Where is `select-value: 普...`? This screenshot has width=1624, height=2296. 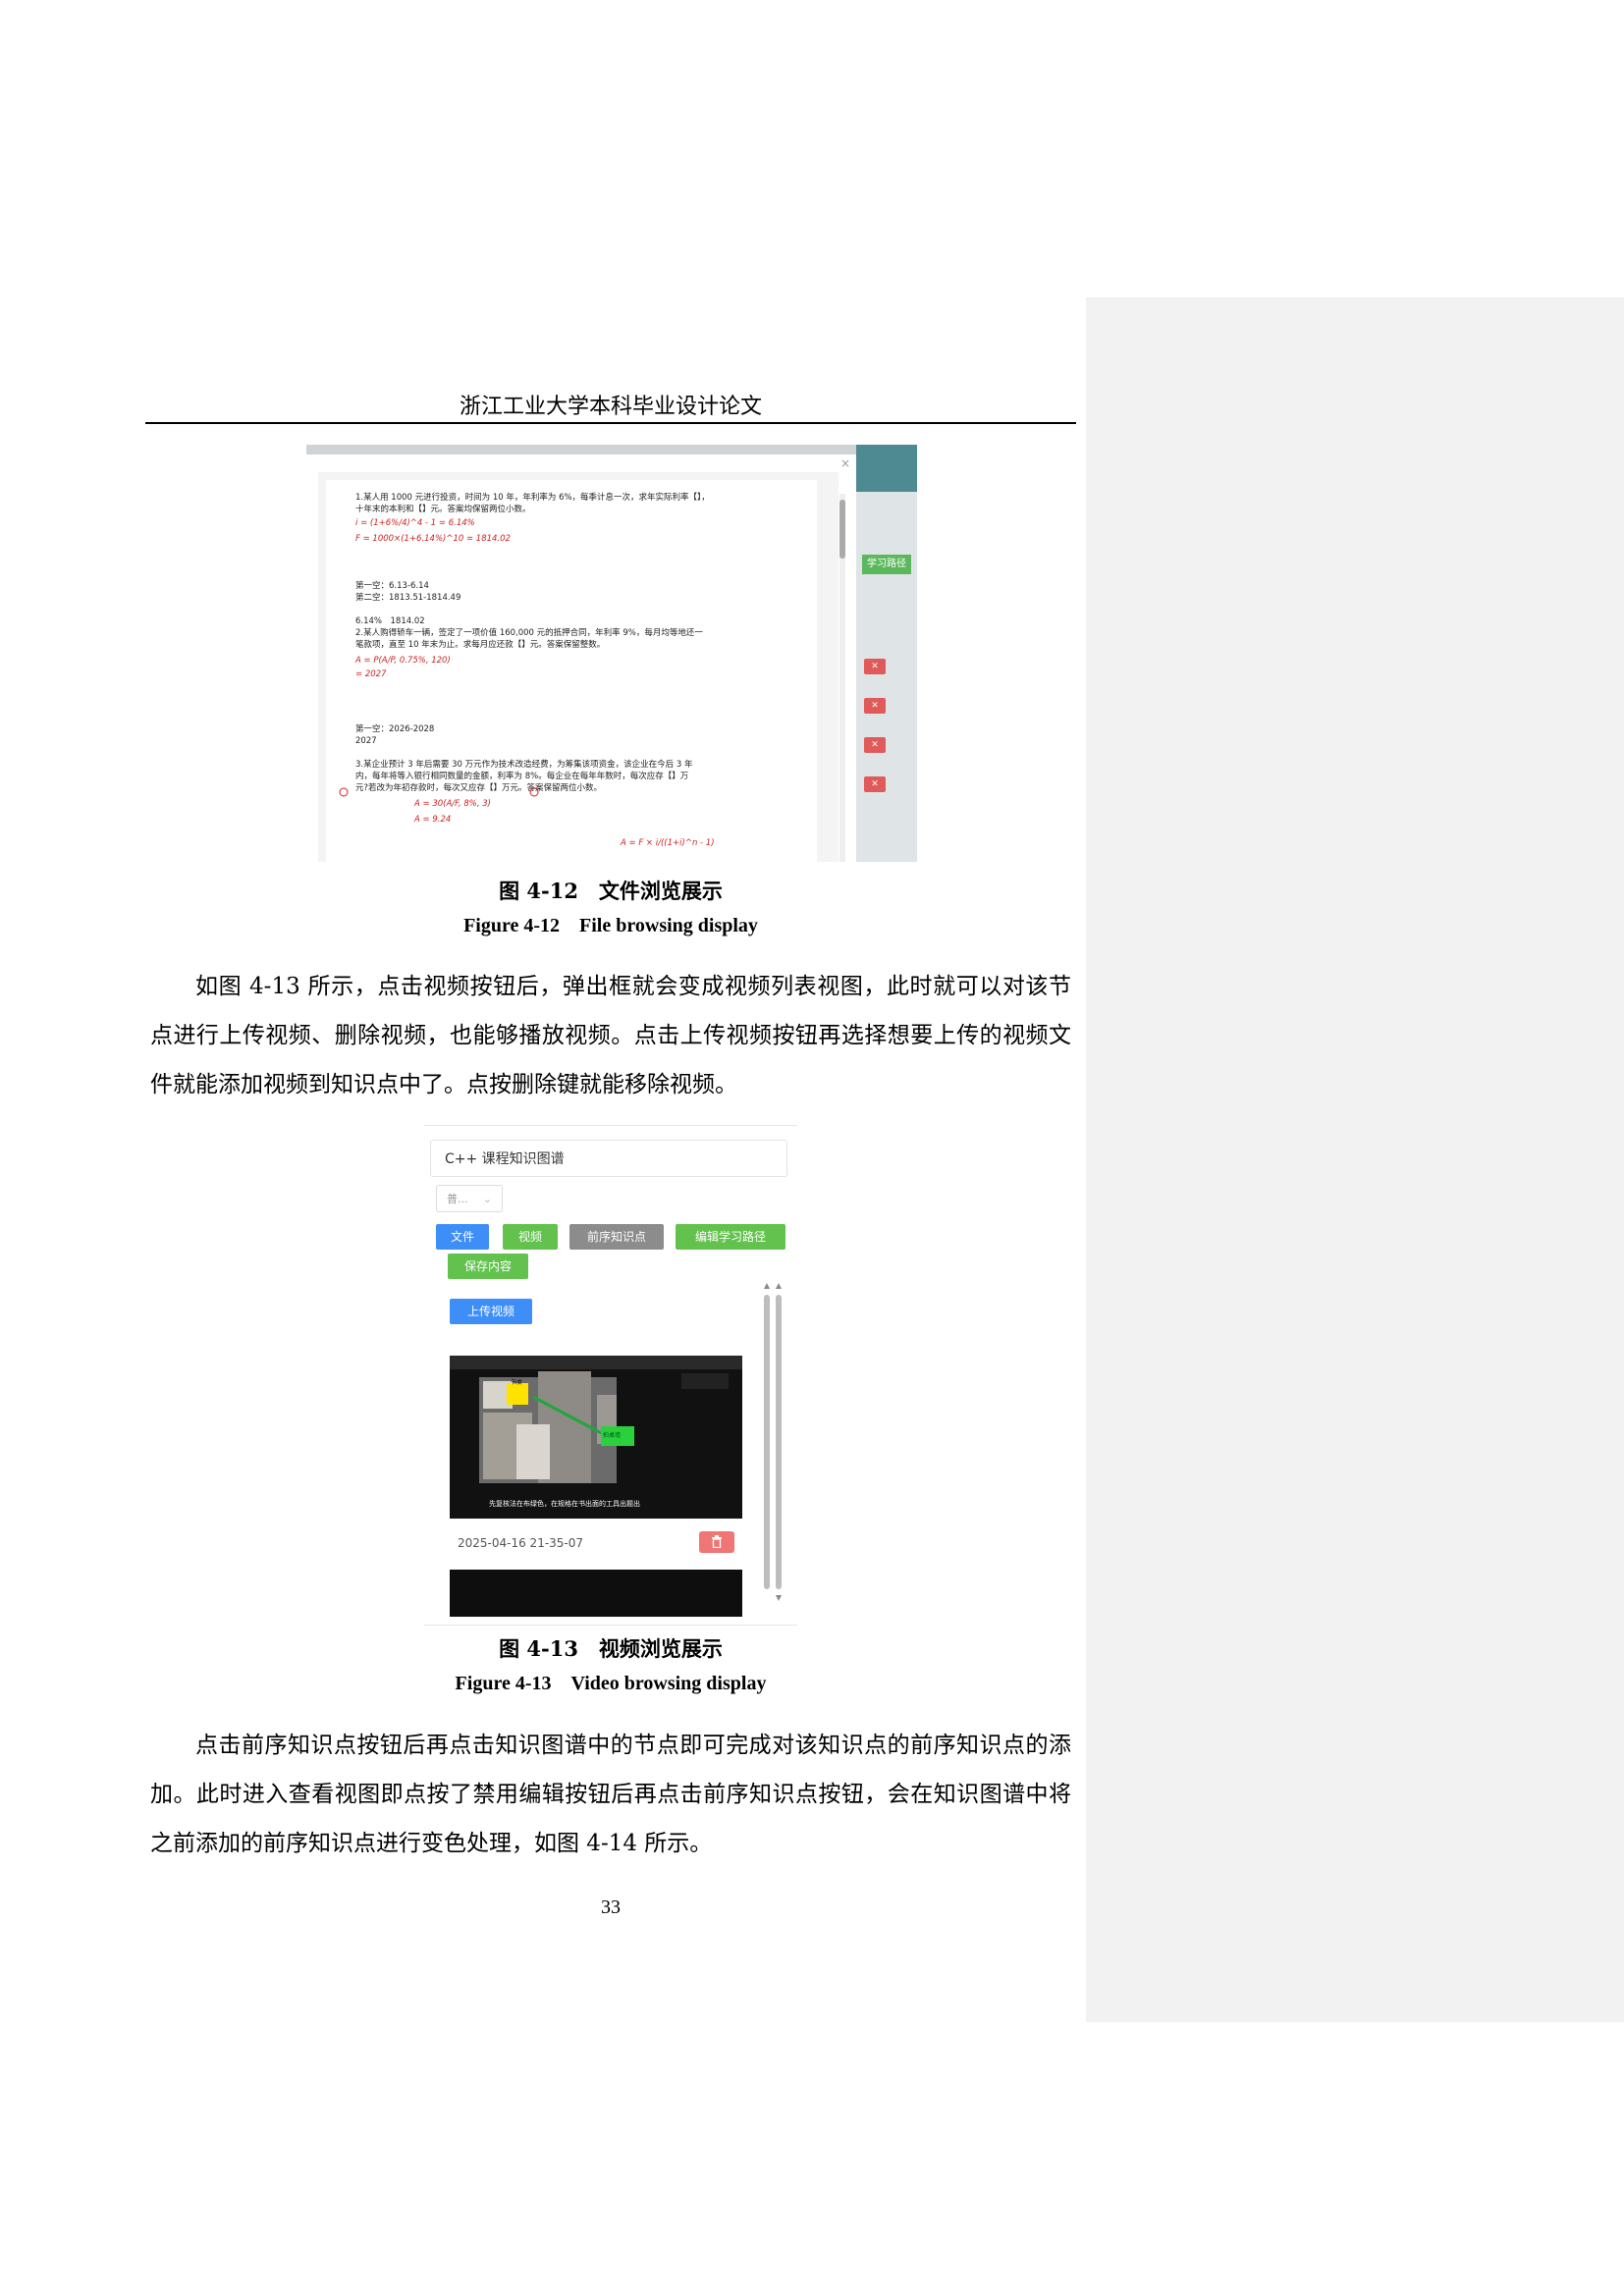 select-value: 普... is located at coordinates (457, 1199).